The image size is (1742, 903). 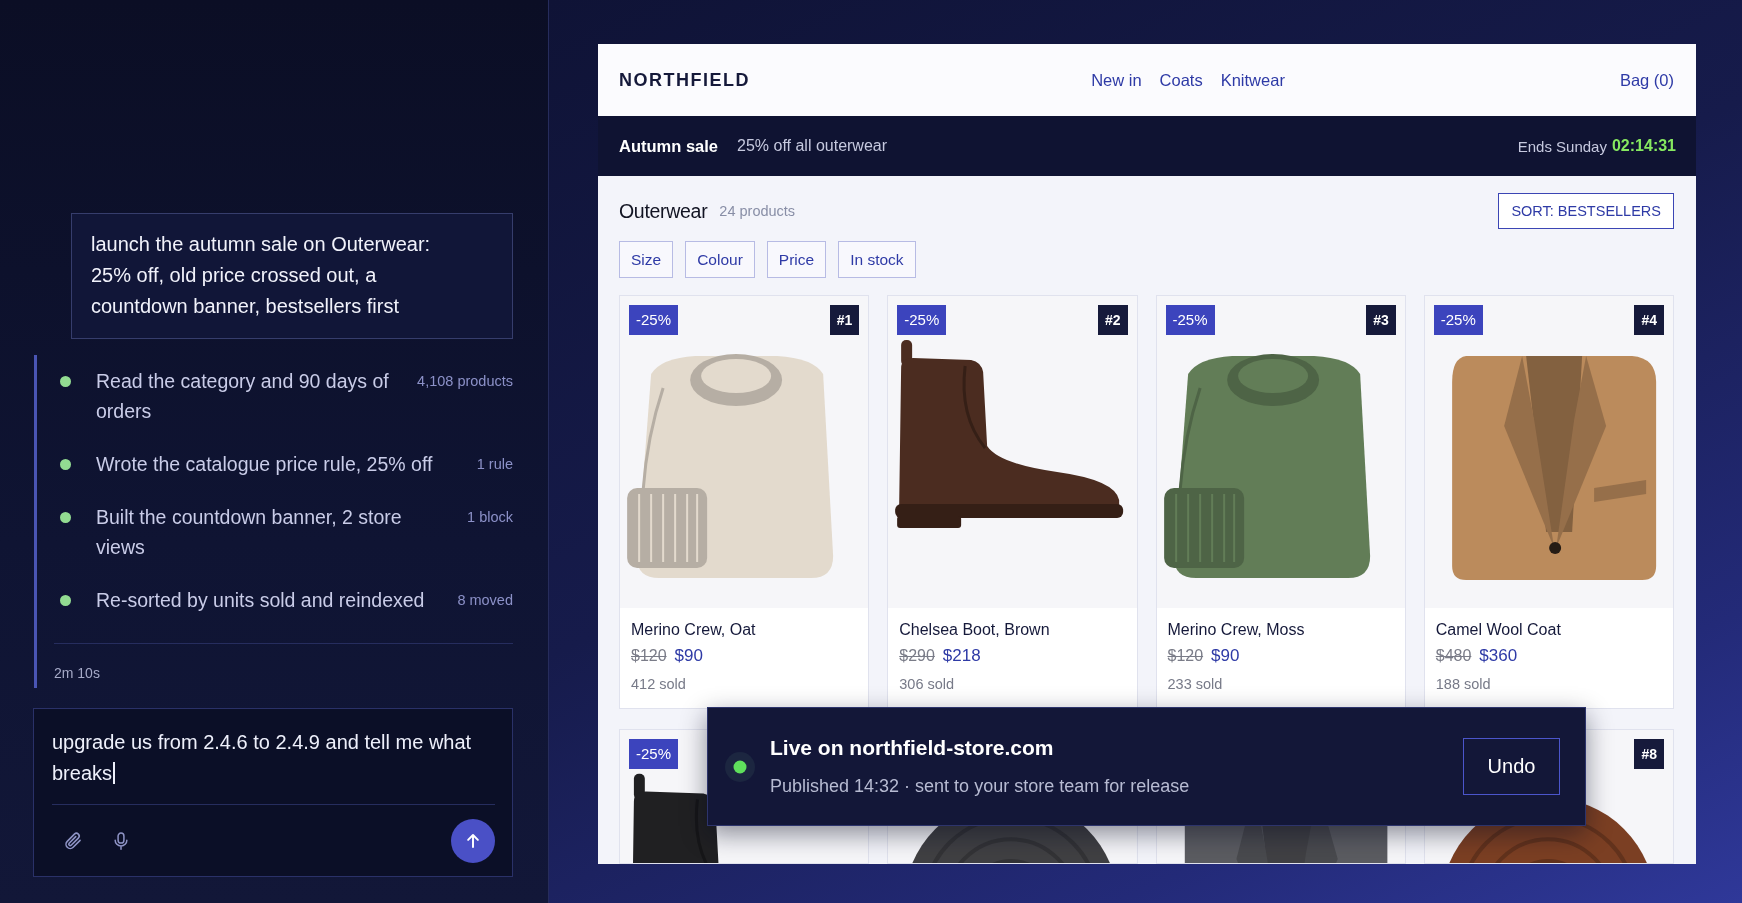 What do you see at coordinates (1511, 766) in the screenshot?
I see `undo-button: Undo` at bounding box center [1511, 766].